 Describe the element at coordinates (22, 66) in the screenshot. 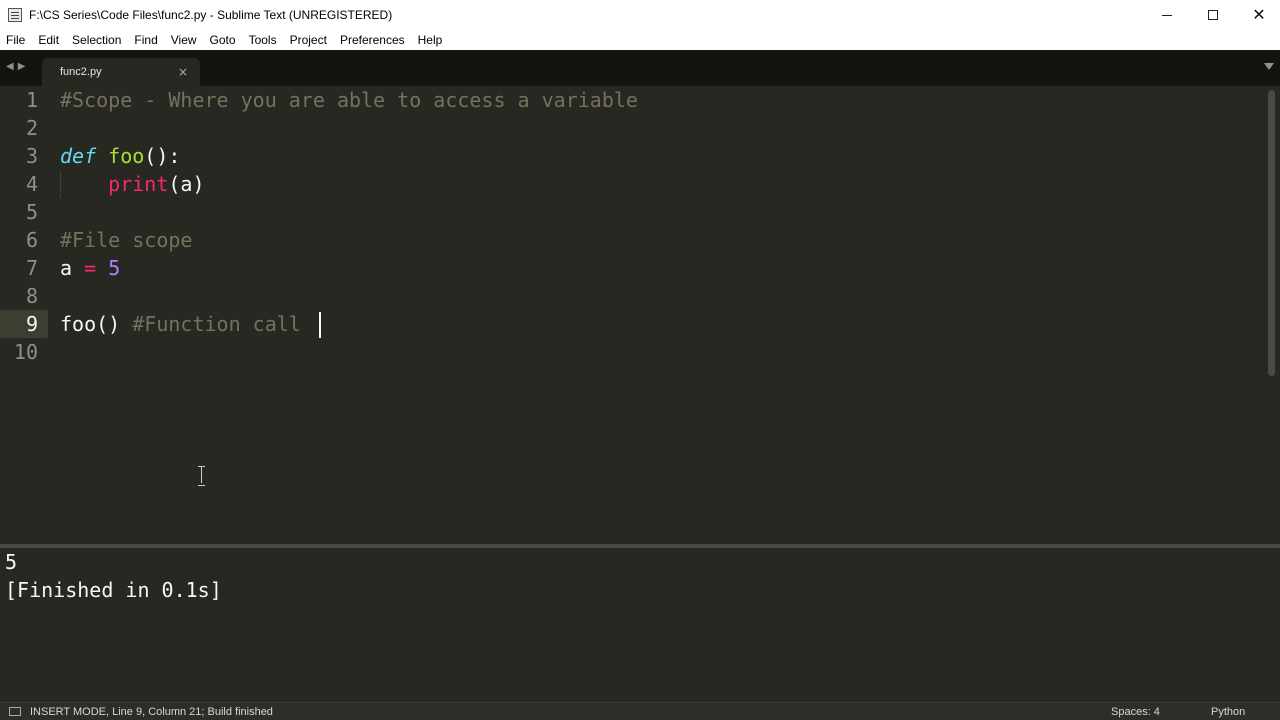

I see `forward-arrow-icon: ▶` at that location.